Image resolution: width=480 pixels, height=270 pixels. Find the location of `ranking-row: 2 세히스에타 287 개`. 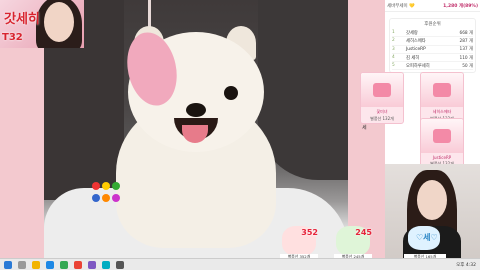

ranking-row: 2 세히스에타 287 개 is located at coordinates (432, 41).